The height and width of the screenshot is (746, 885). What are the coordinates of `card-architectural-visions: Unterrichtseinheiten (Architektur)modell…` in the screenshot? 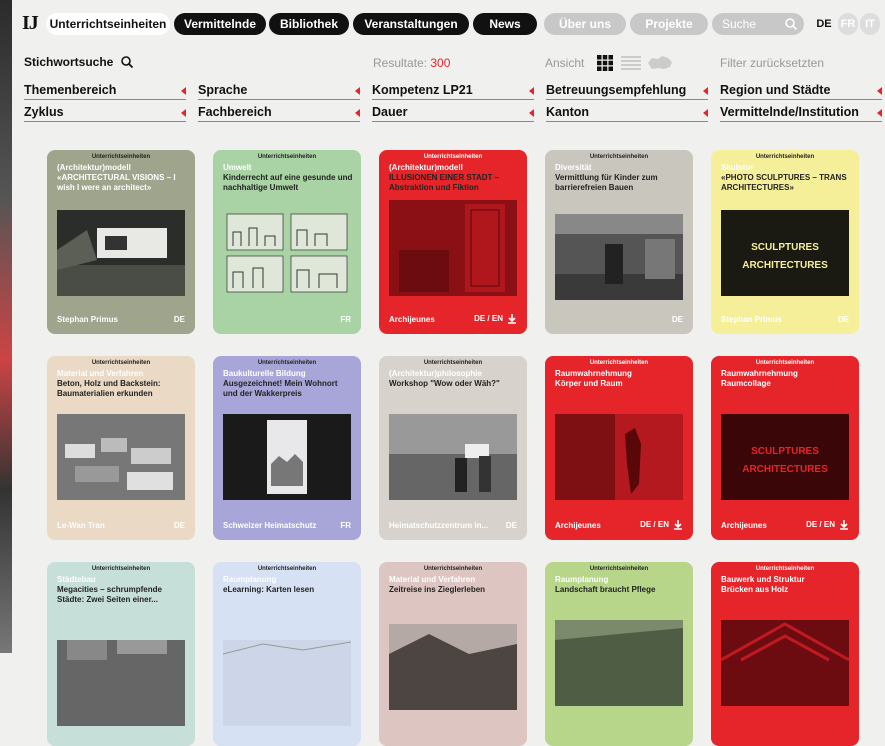 It's located at (121, 242).